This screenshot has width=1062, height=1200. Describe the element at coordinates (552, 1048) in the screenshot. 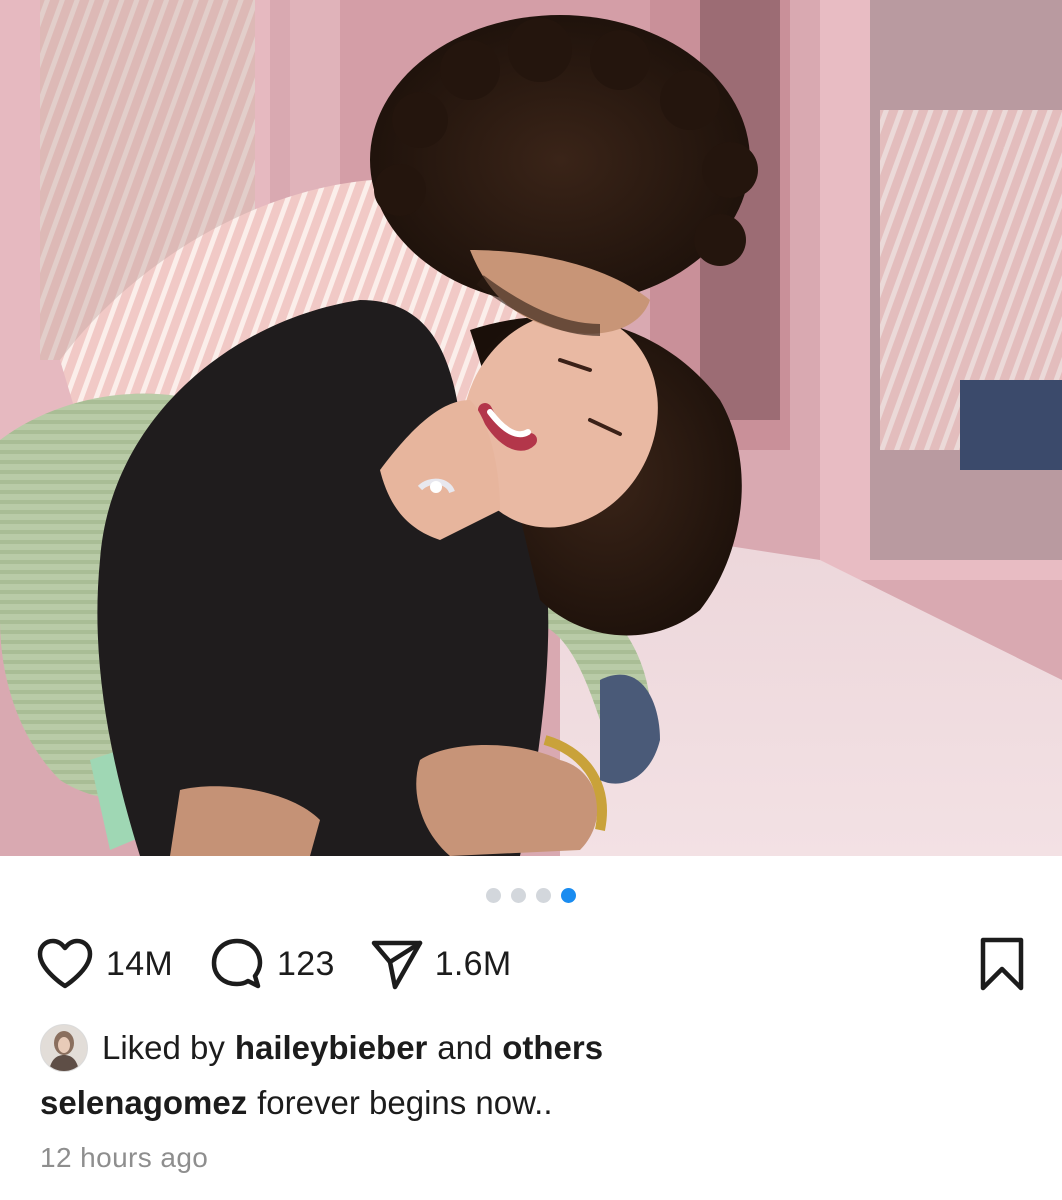

I see `liked-by-others: others` at that location.